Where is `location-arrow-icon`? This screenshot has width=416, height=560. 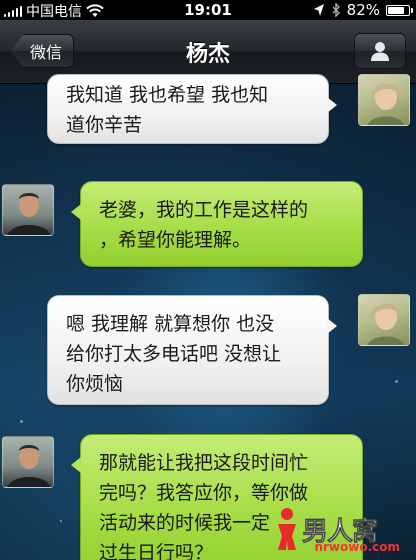 location-arrow-icon is located at coordinates (318, 10).